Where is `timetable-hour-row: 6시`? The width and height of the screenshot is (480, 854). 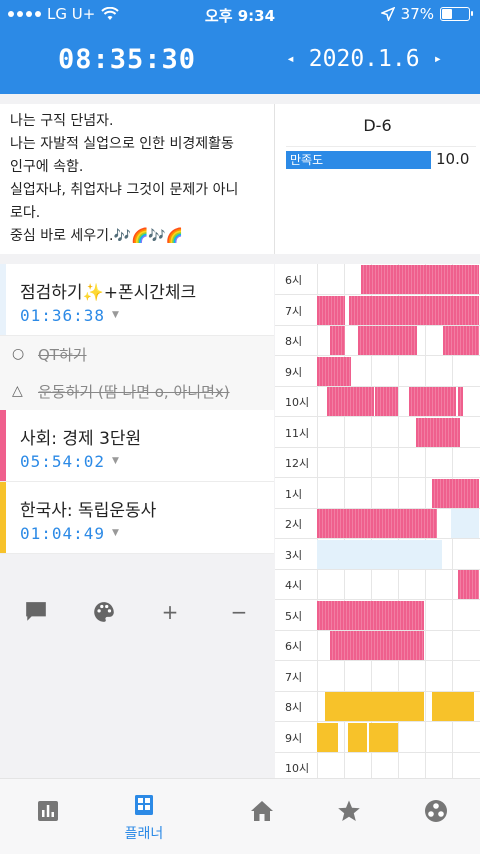 timetable-hour-row: 6시 is located at coordinates (377, 279).